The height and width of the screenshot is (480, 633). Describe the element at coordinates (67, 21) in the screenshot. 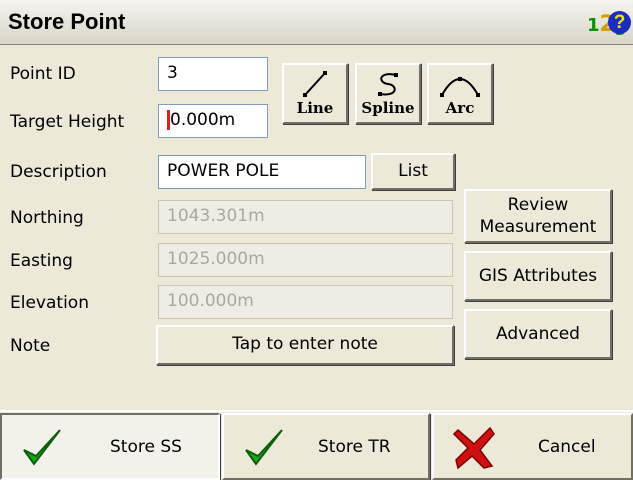

I see `window-title: Store Point` at that location.